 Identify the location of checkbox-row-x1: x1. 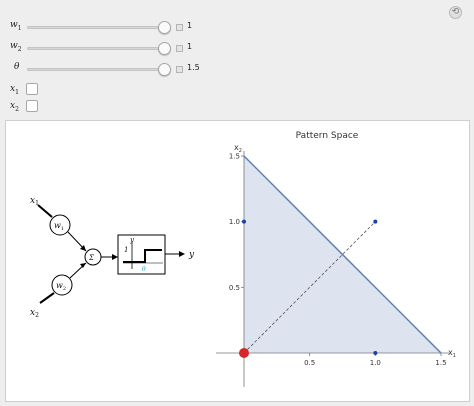
(237, 91).